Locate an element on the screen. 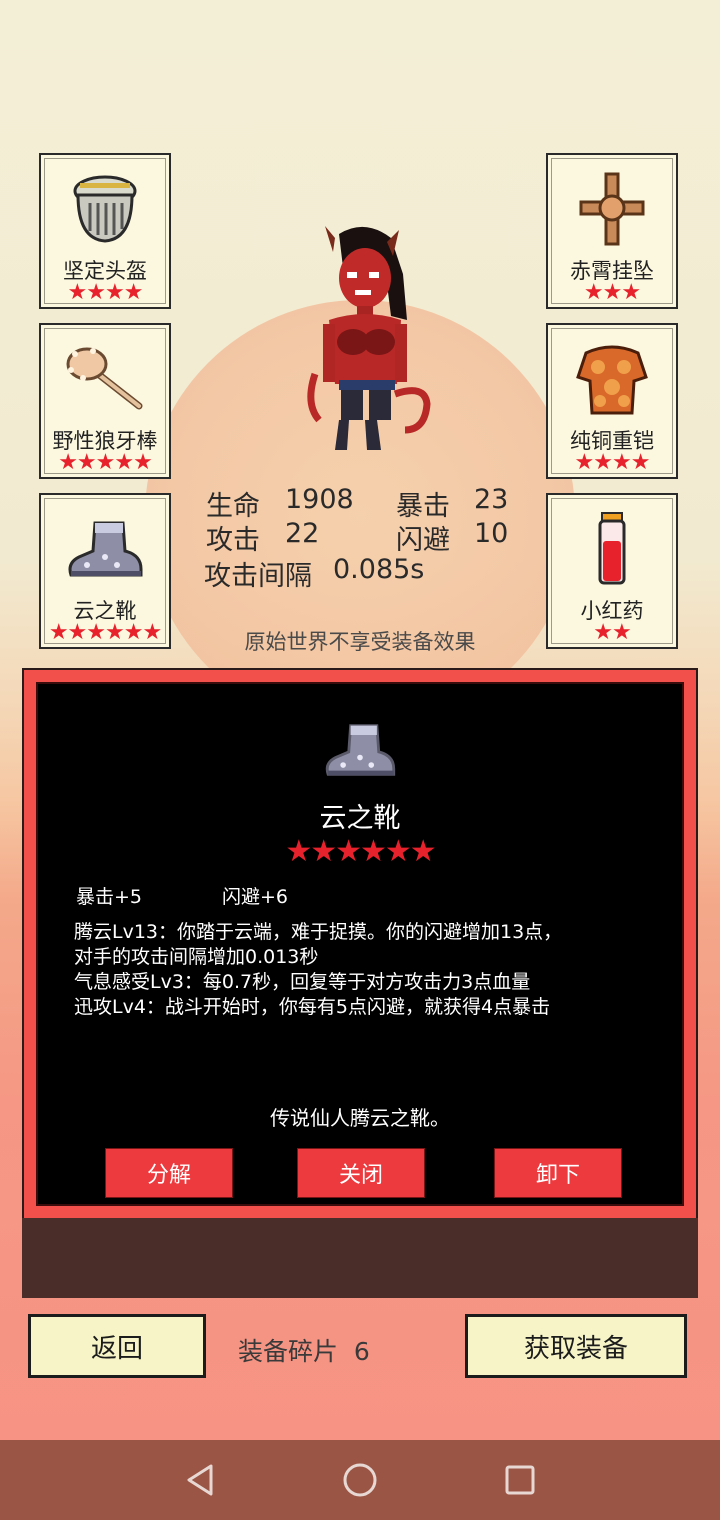  world-note: 原始世界不享受装备效果 is located at coordinates (360, 642).